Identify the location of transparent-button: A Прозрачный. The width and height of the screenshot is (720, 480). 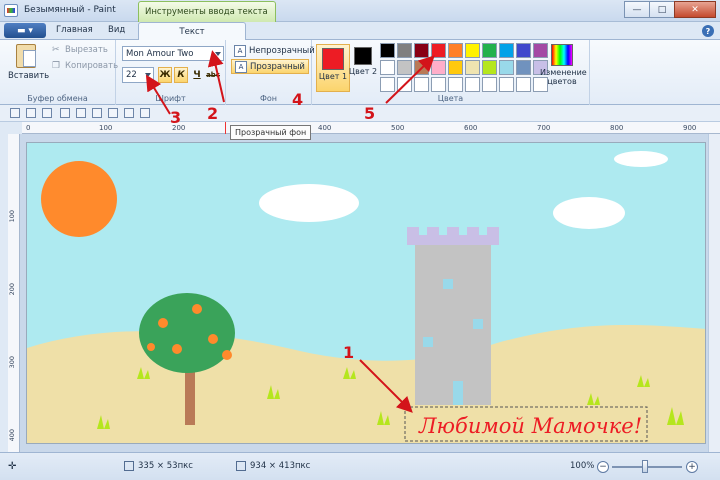
(270, 66).